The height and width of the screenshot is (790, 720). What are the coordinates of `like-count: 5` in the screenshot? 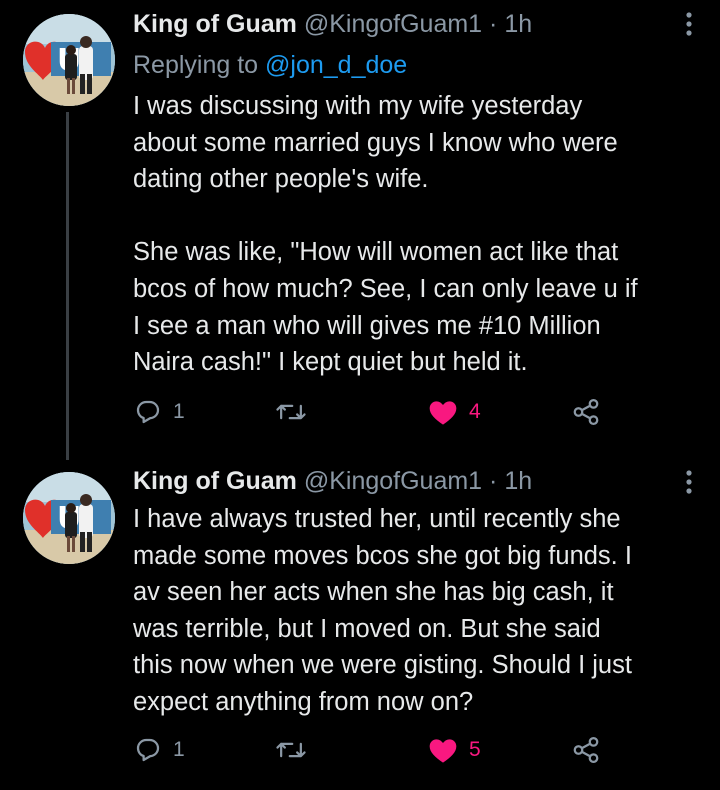 It's located at (475, 749).